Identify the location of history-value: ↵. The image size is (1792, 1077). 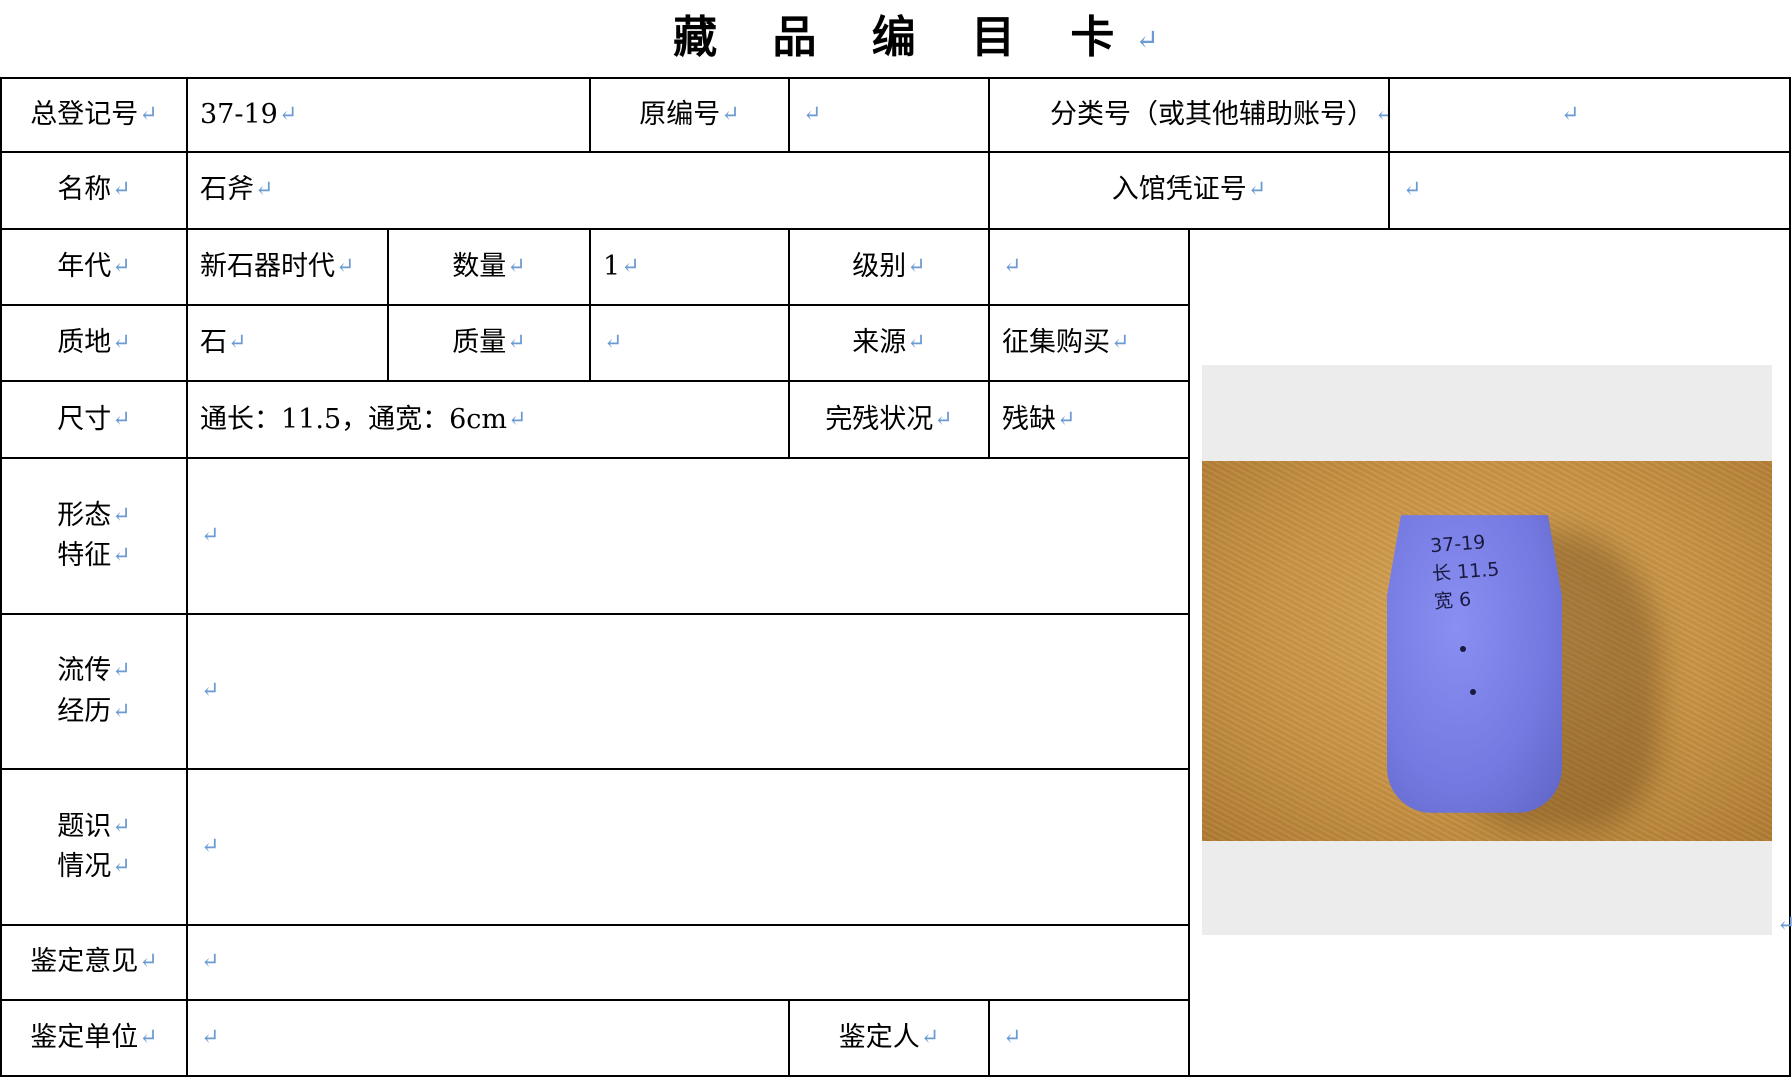
(688, 691).